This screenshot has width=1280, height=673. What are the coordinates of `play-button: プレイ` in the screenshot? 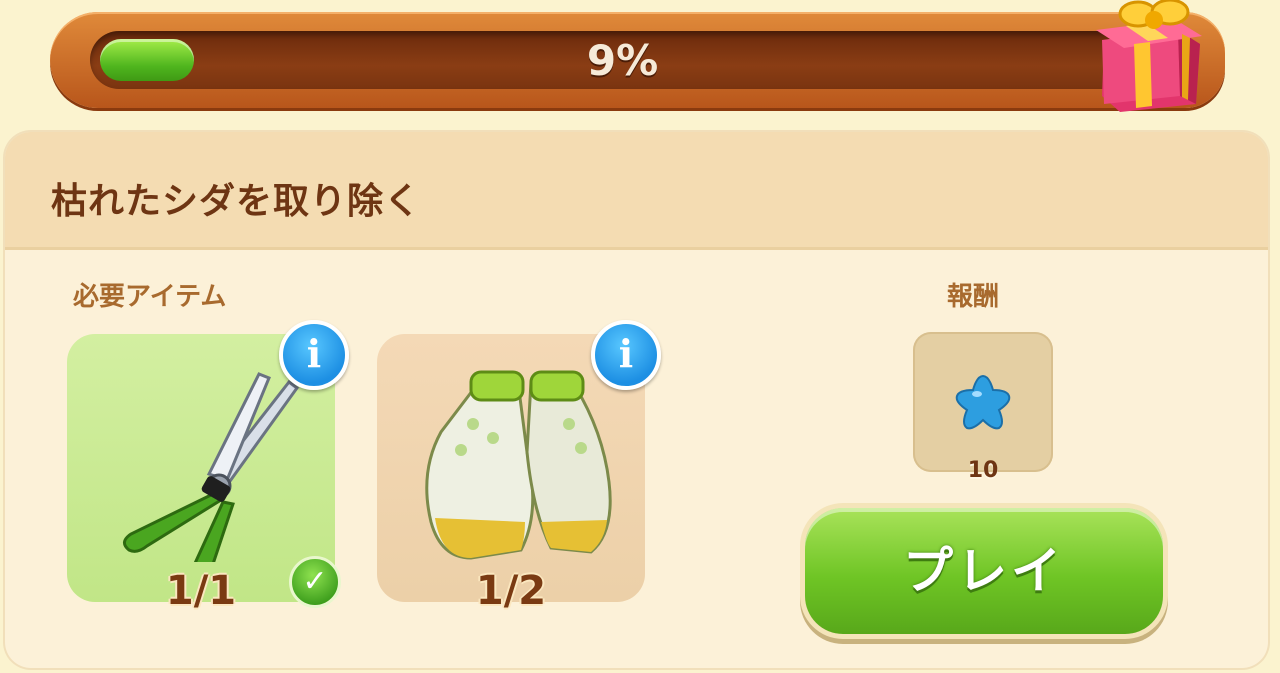 It's located at (984, 571).